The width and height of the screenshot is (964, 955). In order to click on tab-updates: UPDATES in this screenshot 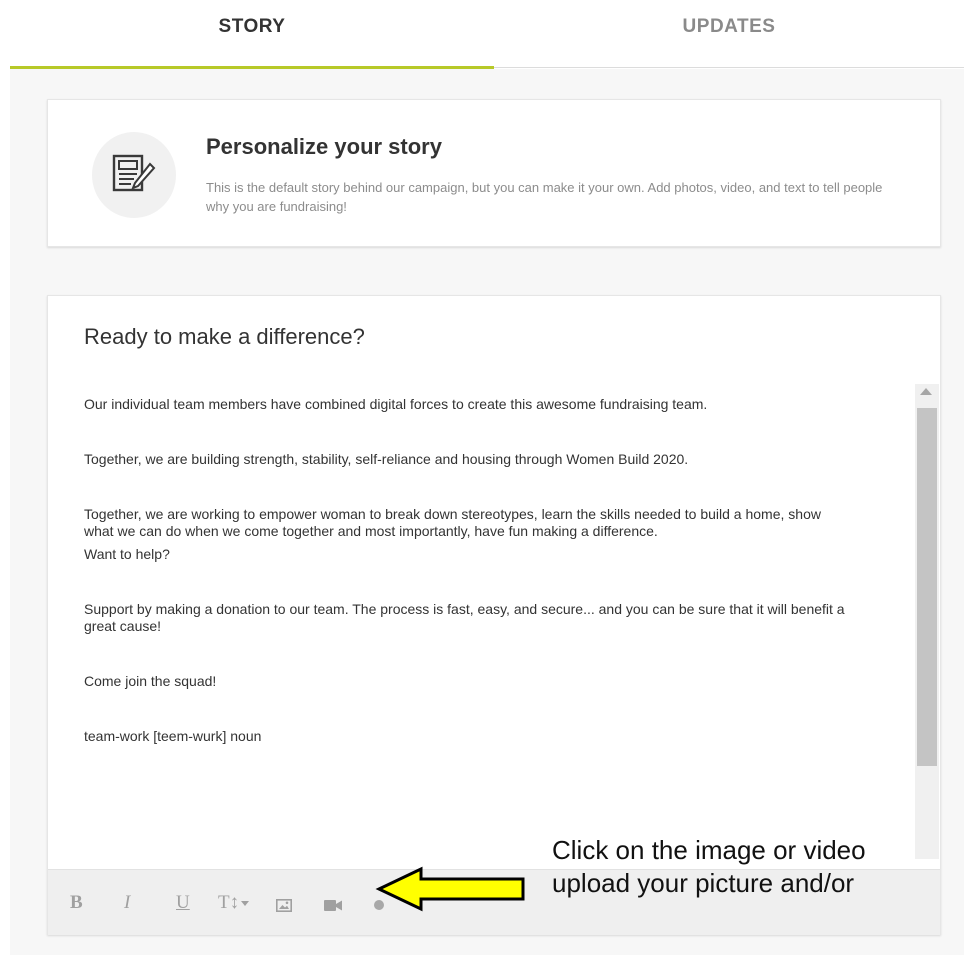, I will do `click(729, 34)`.